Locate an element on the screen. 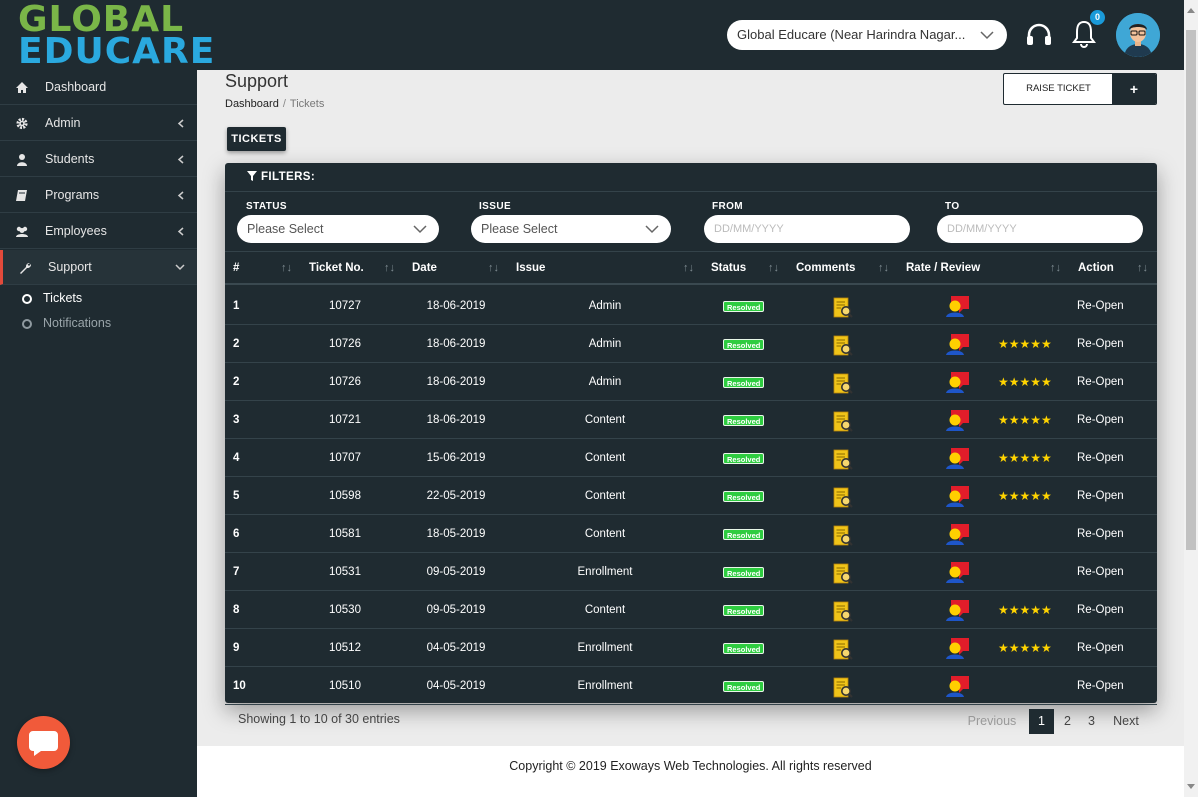 The height and width of the screenshot is (797, 1198). page-button-1: 1 is located at coordinates (1041, 721).